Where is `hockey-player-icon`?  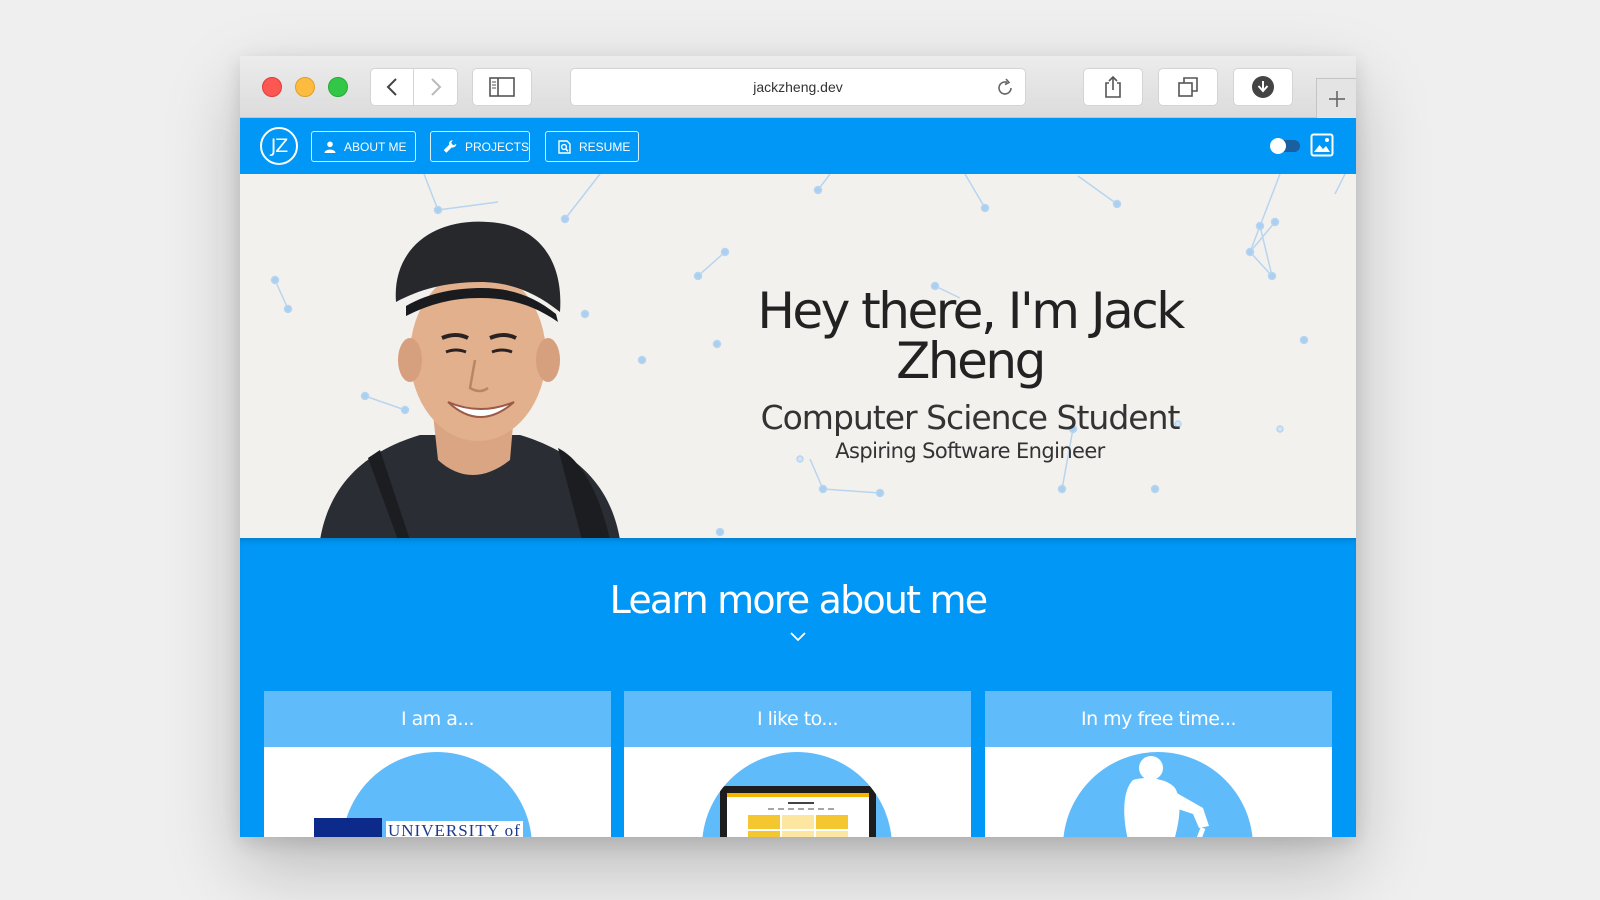 hockey-player-icon is located at coordinates (1166, 796).